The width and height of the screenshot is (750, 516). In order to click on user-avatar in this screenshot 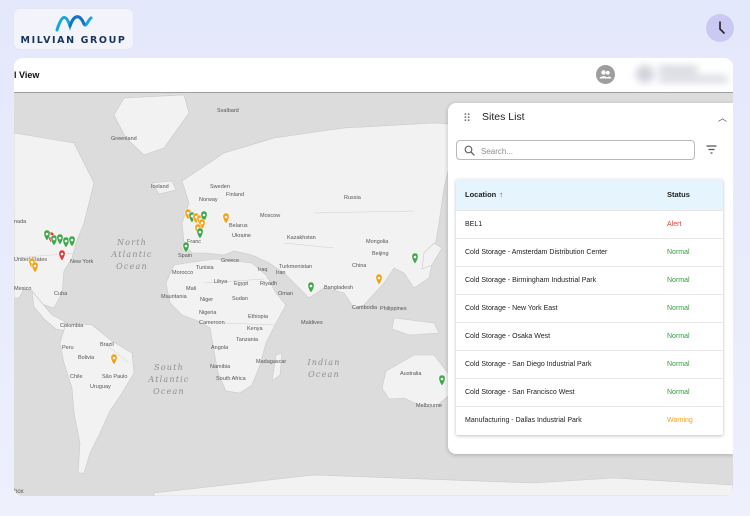, I will do `click(605, 74)`.